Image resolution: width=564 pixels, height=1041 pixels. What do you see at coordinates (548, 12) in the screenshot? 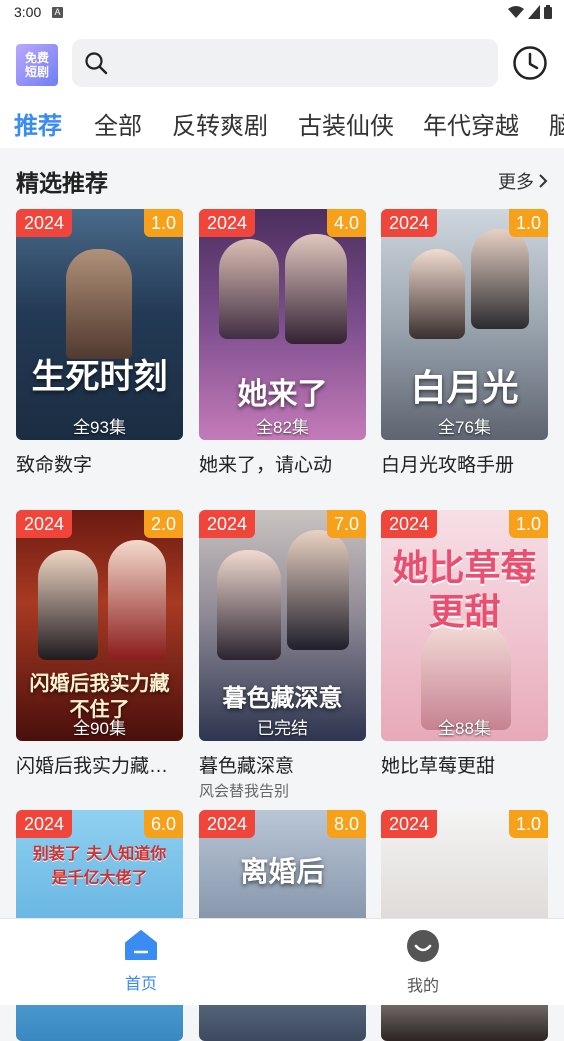
I see `battery-icon` at bounding box center [548, 12].